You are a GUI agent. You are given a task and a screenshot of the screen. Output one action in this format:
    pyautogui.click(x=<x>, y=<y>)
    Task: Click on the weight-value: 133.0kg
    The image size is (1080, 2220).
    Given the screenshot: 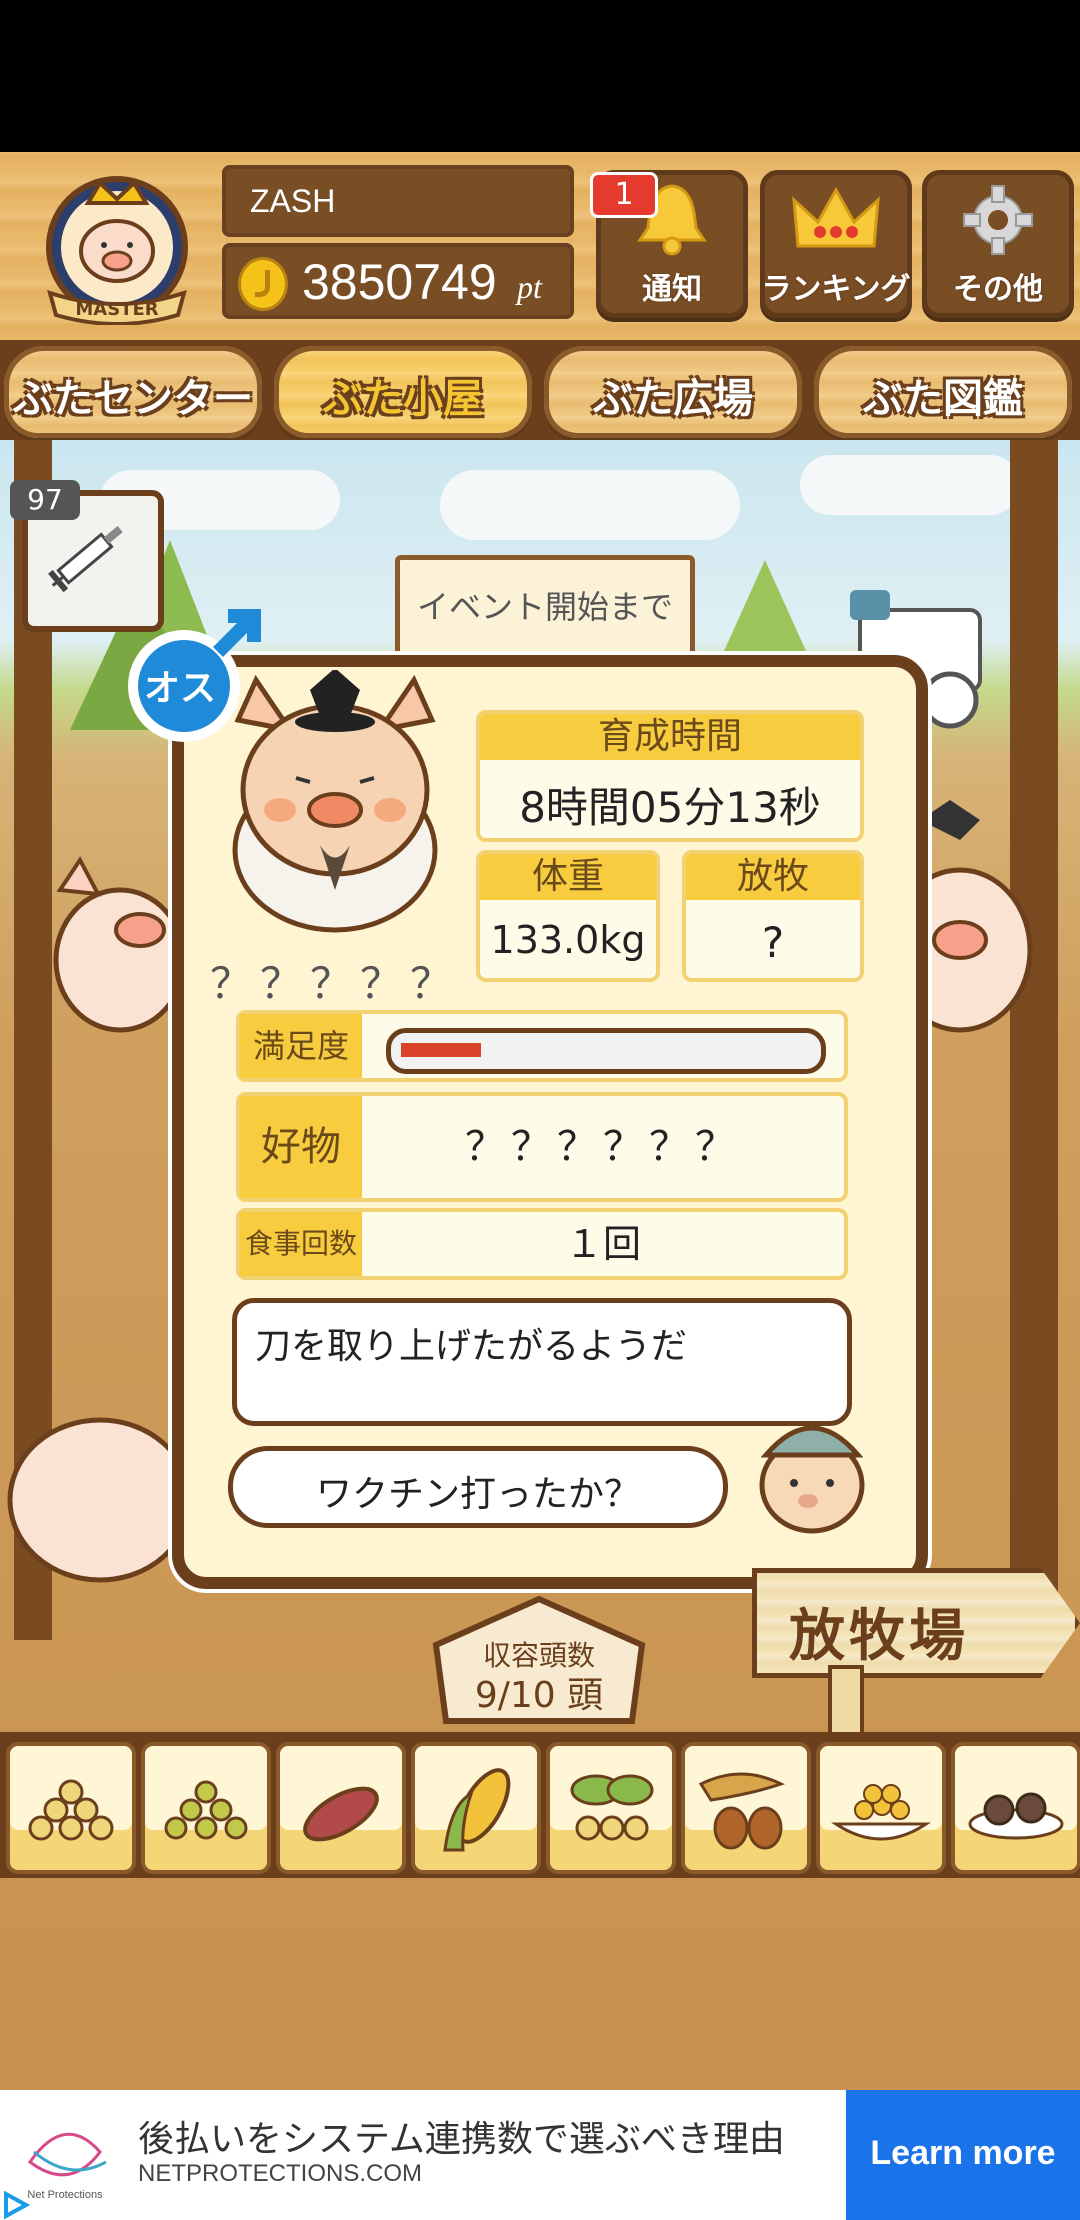 What is the action you would take?
    pyautogui.click(x=568, y=940)
    